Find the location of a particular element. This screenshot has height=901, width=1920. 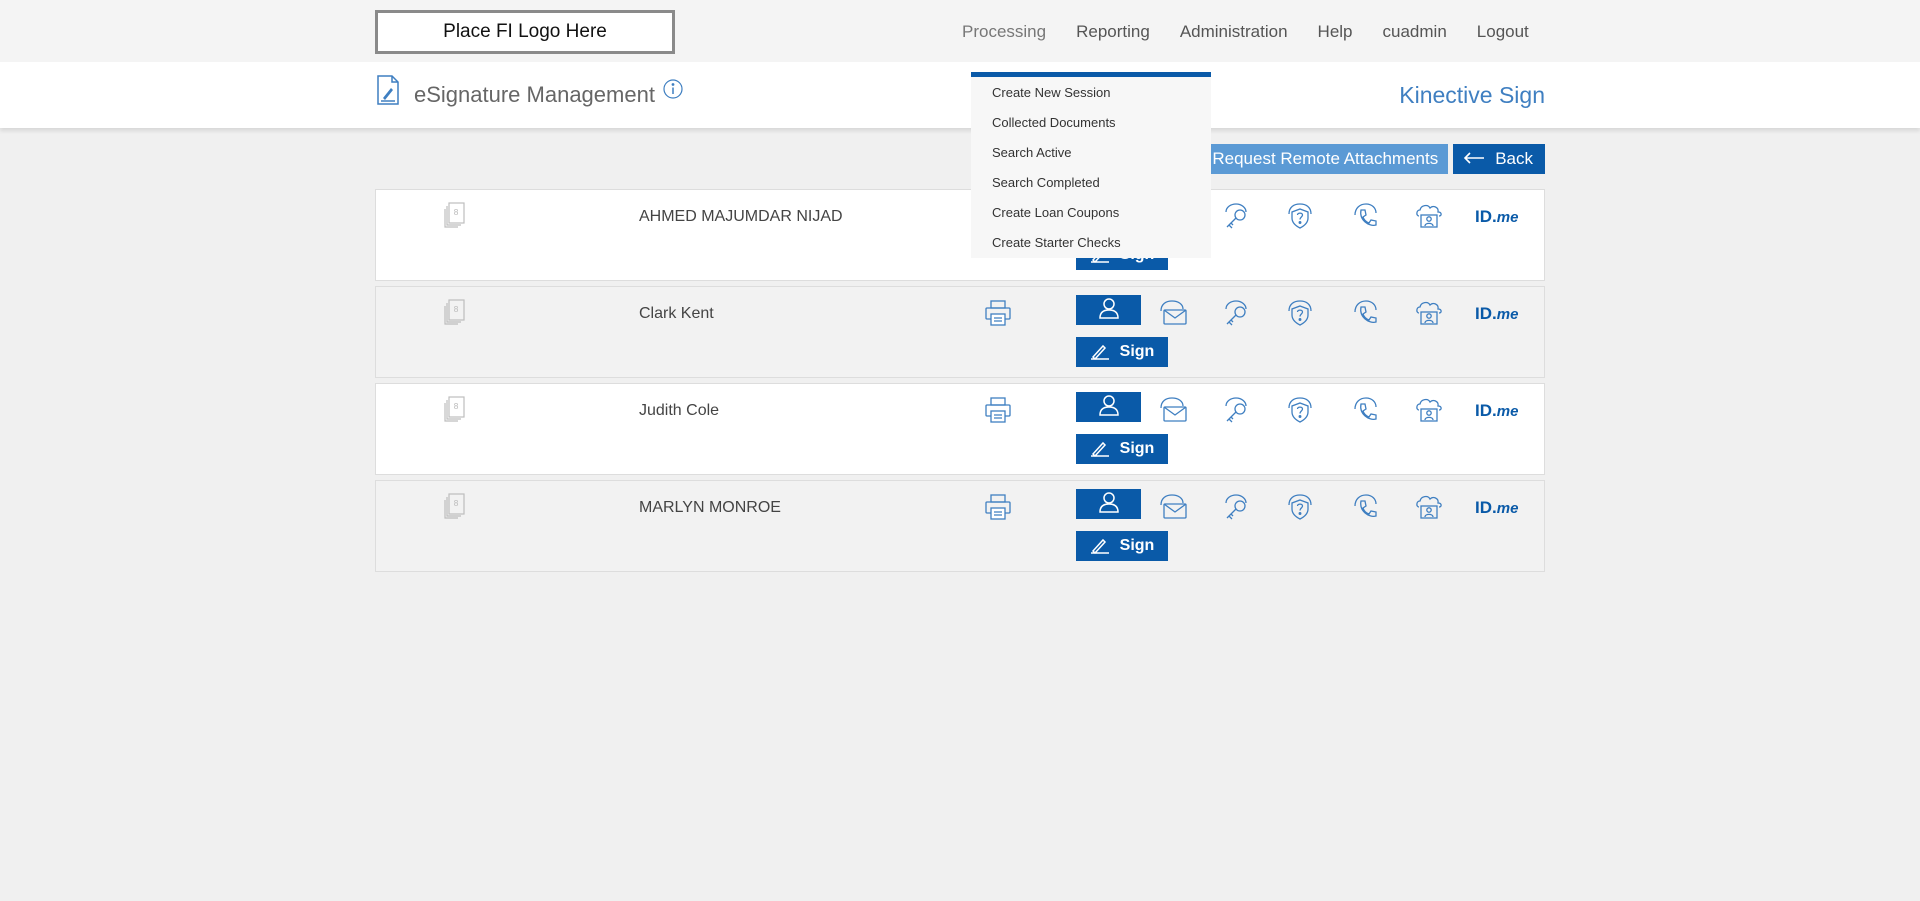

signer-name: AHMED MAJUMDAR NIJAD is located at coordinates (741, 216).